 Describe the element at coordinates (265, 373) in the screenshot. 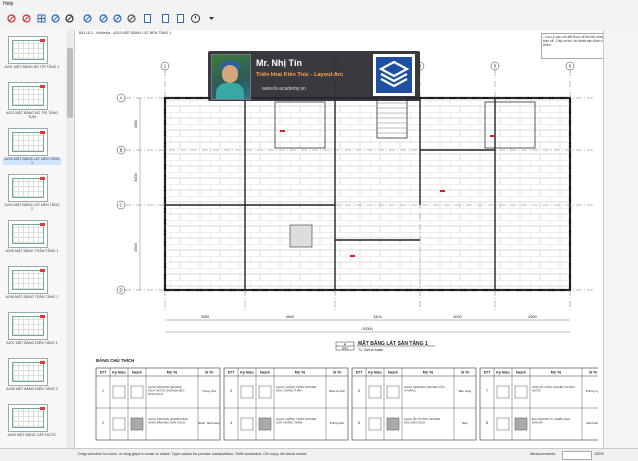

I see `legend-header: Hatch` at that location.